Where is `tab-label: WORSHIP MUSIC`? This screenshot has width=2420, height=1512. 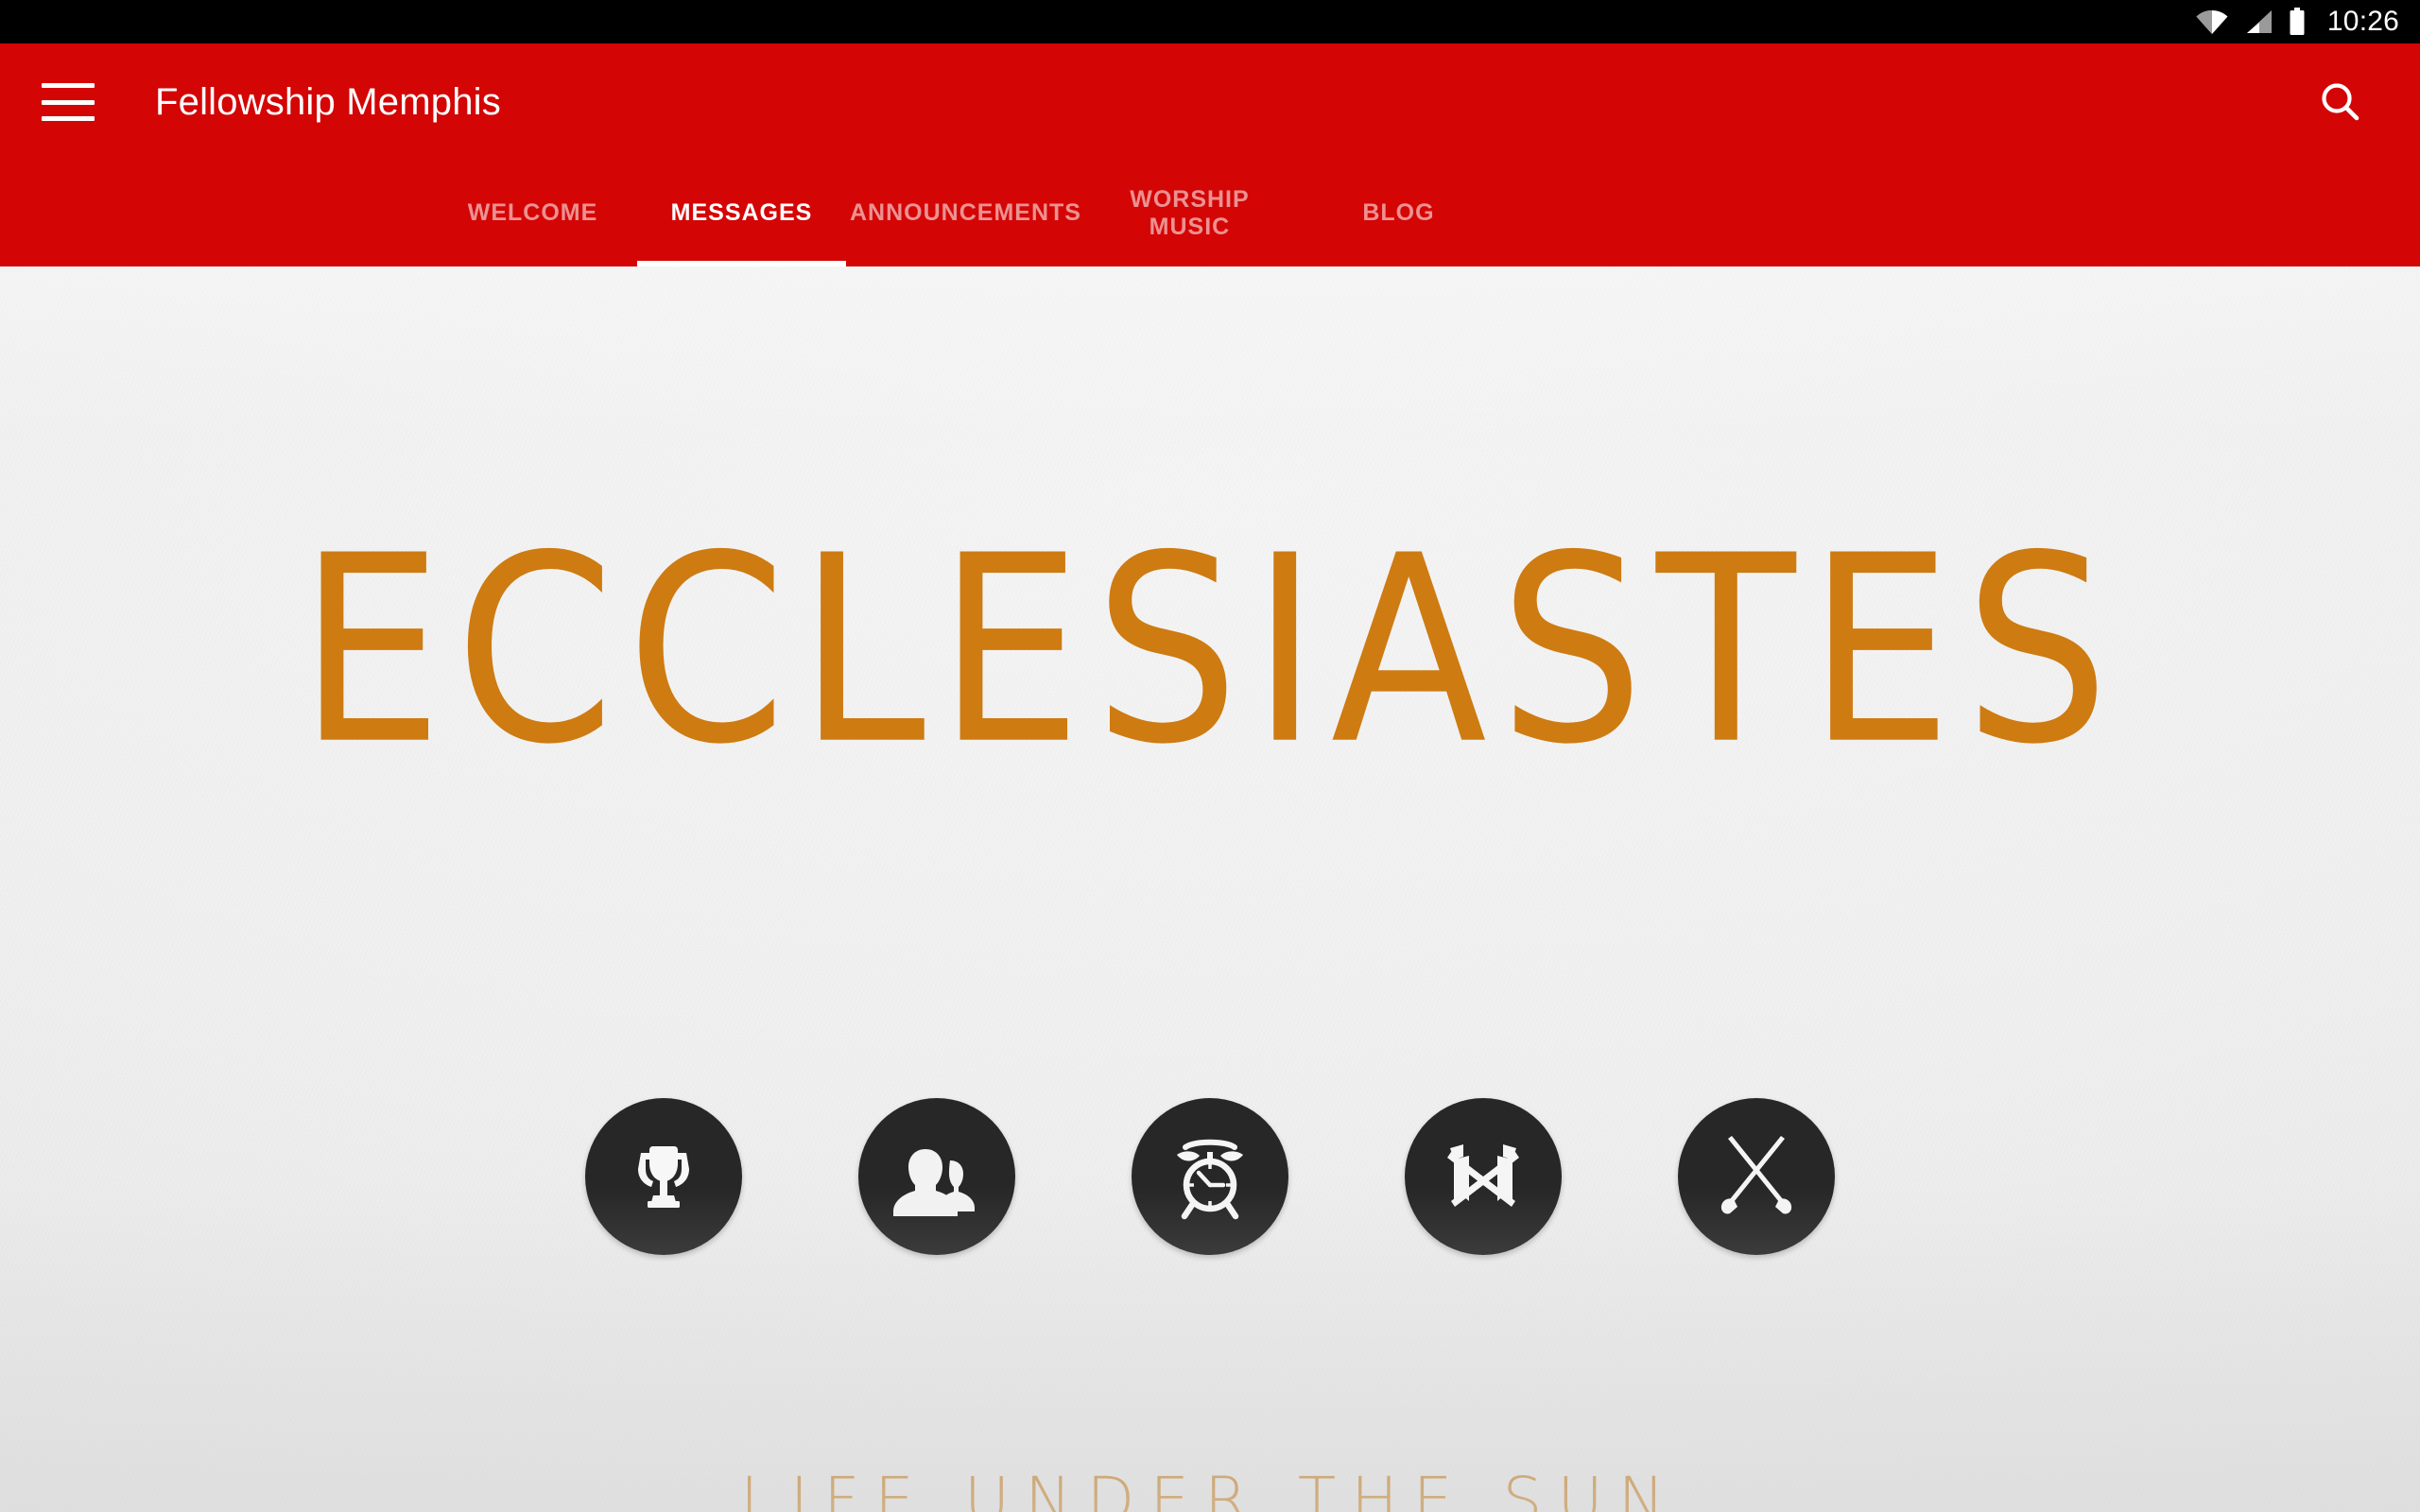 tab-label: WORSHIP MUSIC is located at coordinates (1190, 213).